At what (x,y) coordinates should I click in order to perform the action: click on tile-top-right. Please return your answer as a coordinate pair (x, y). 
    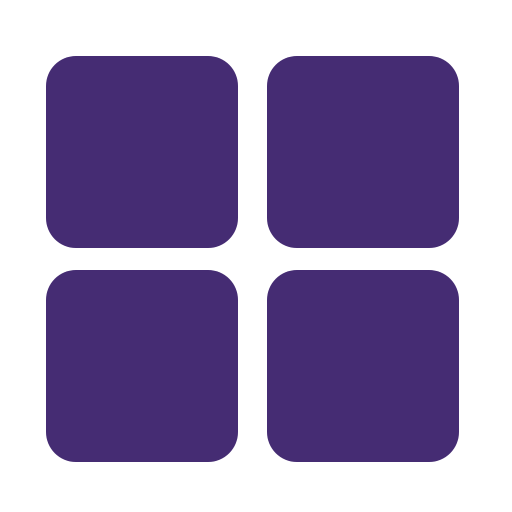
    Looking at the image, I should click on (363, 152).